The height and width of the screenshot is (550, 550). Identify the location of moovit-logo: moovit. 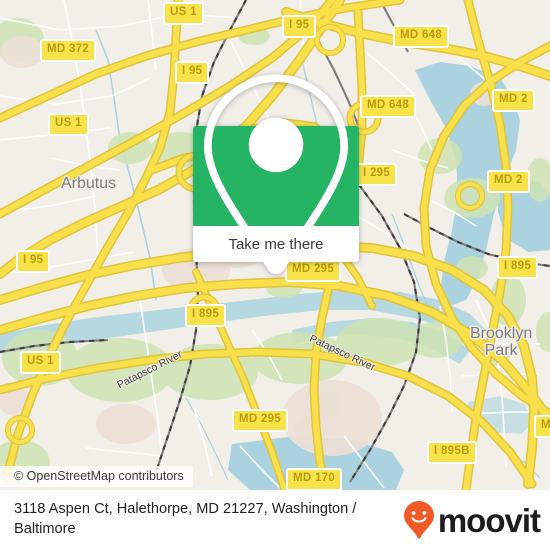
(472, 520).